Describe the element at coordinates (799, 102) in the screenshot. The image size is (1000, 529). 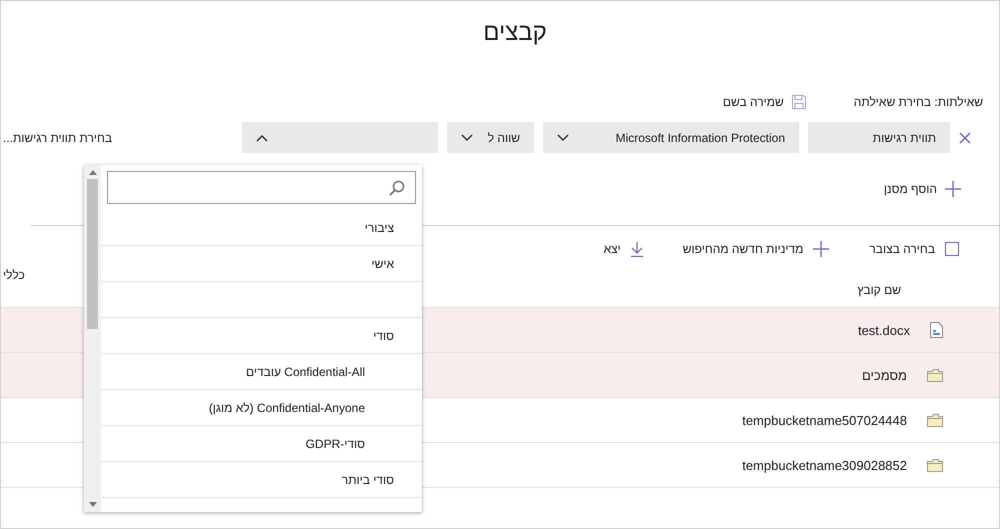
I see `save-icon` at that location.